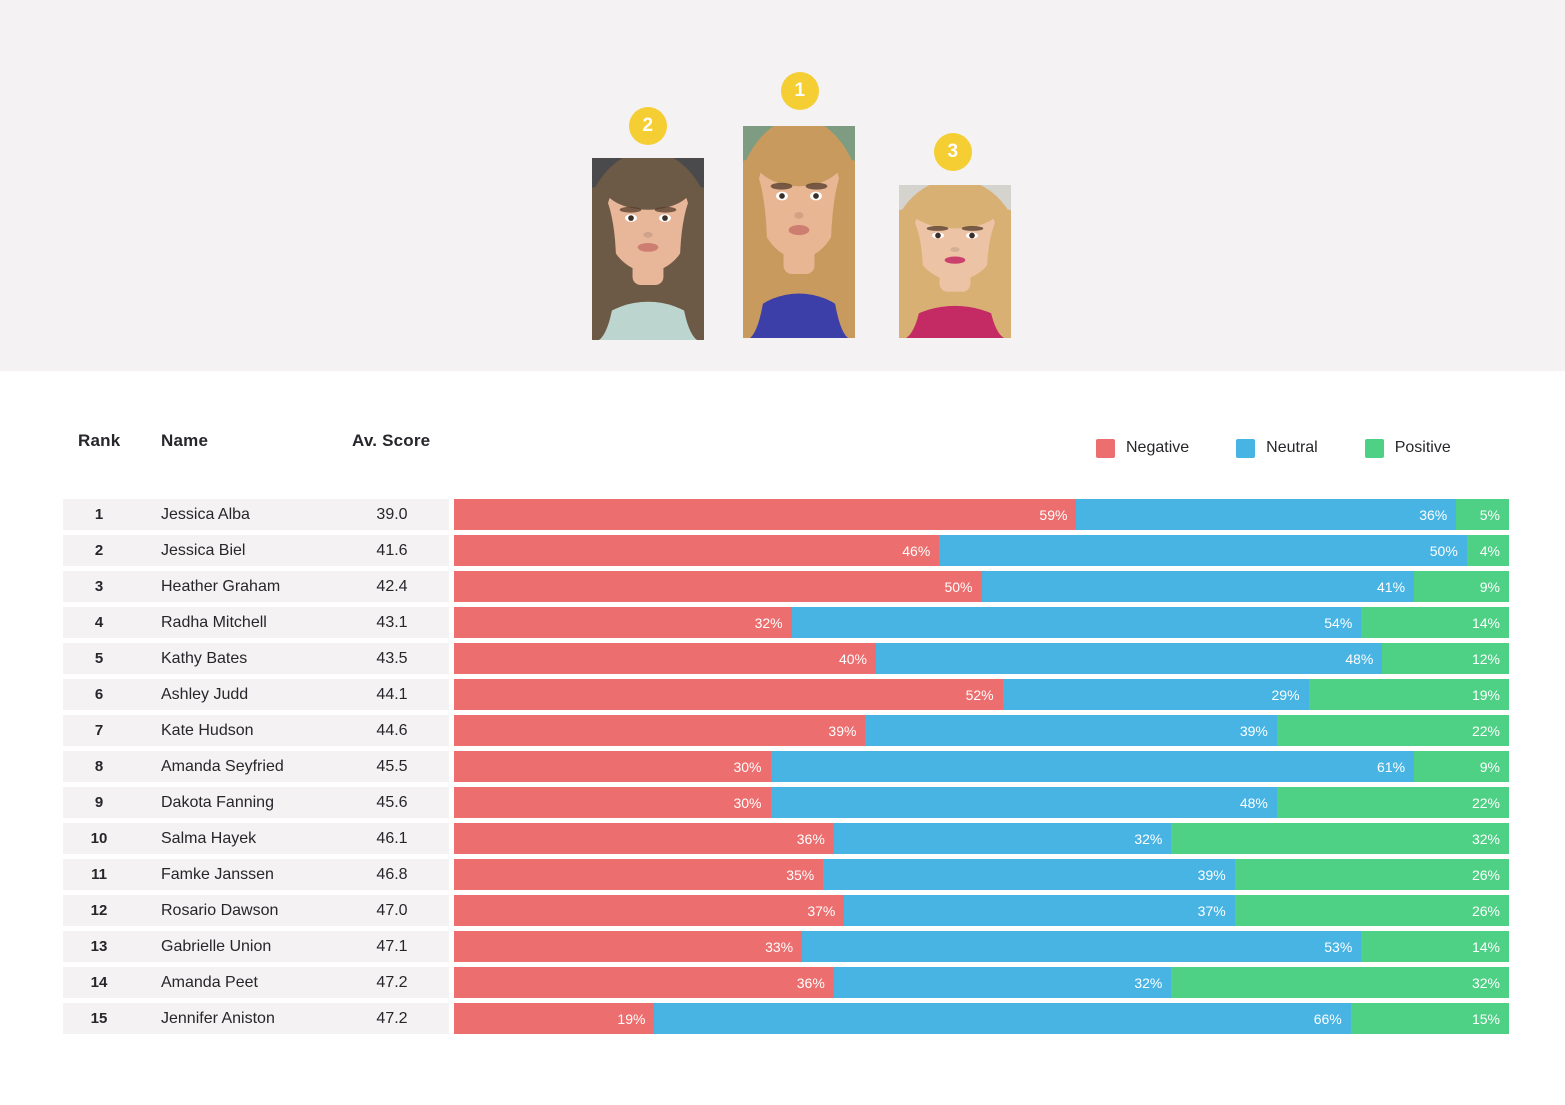 This screenshot has width=1565, height=1105. What do you see at coordinates (728, 694) in the screenshot?
I see `bar-segment-negative: 52%` at bounding box center [728, 694].